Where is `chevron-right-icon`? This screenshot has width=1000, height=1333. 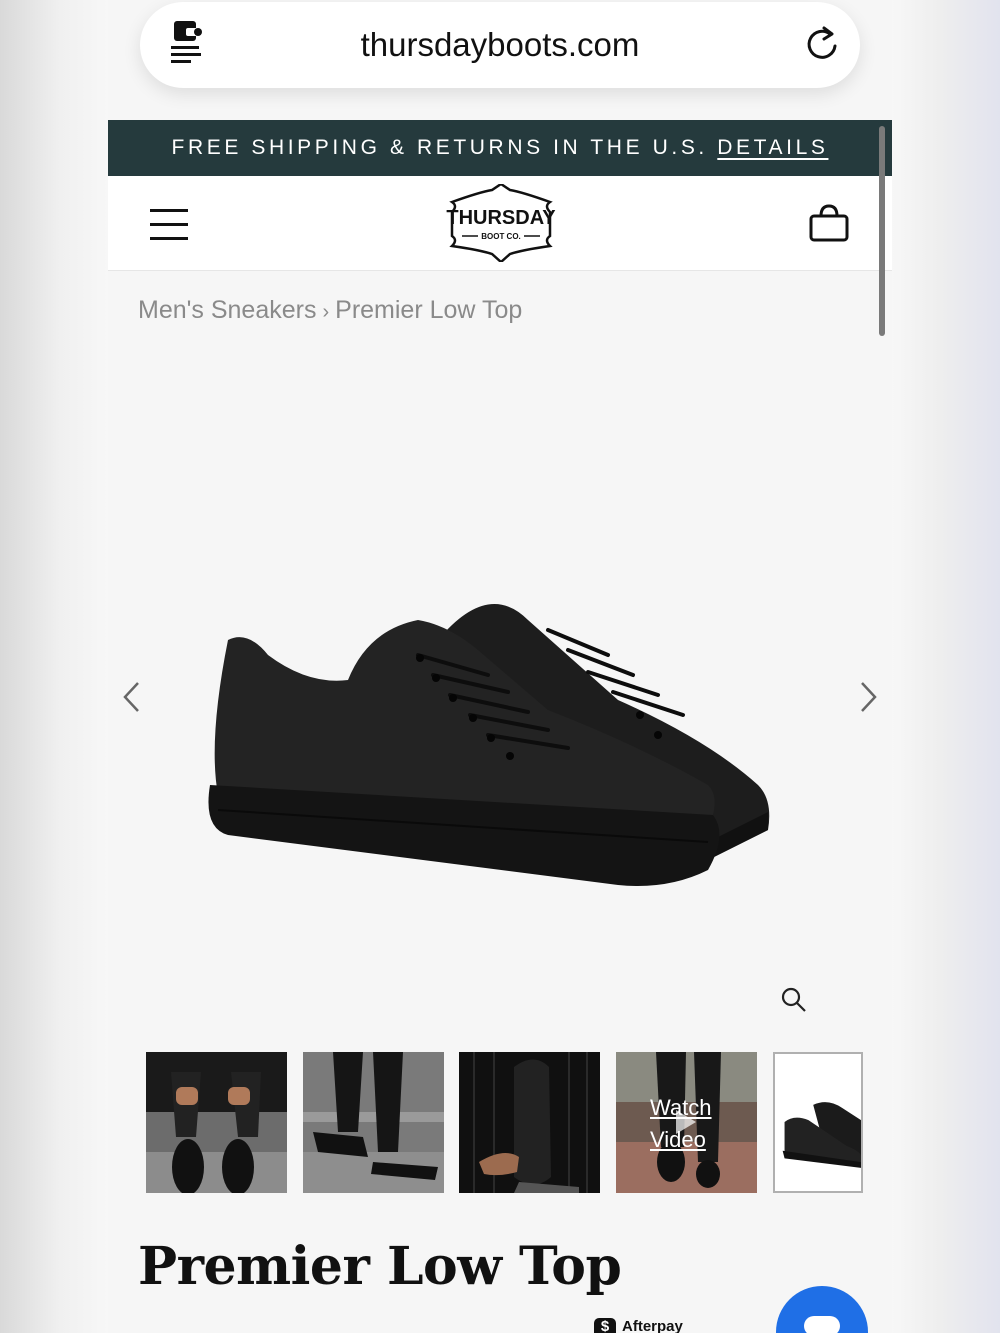
chevron-right-icon is located at coordinates (869, 697).